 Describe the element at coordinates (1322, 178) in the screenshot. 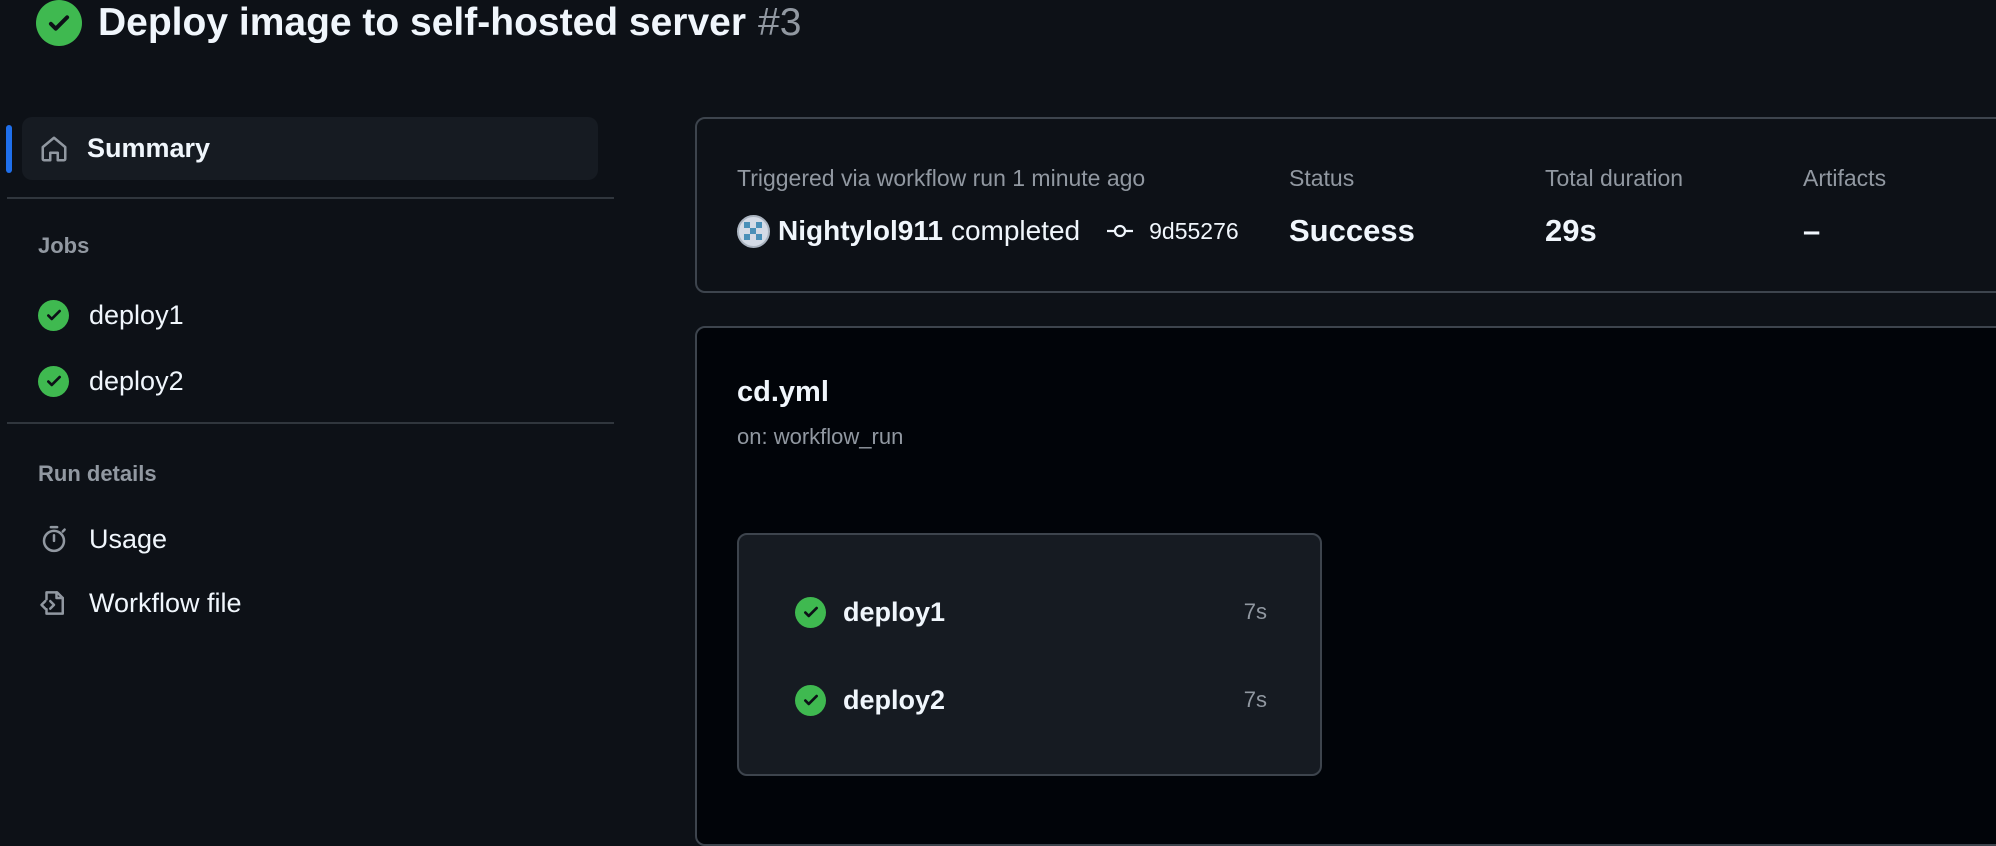

I see `status-label: Status` at that location.